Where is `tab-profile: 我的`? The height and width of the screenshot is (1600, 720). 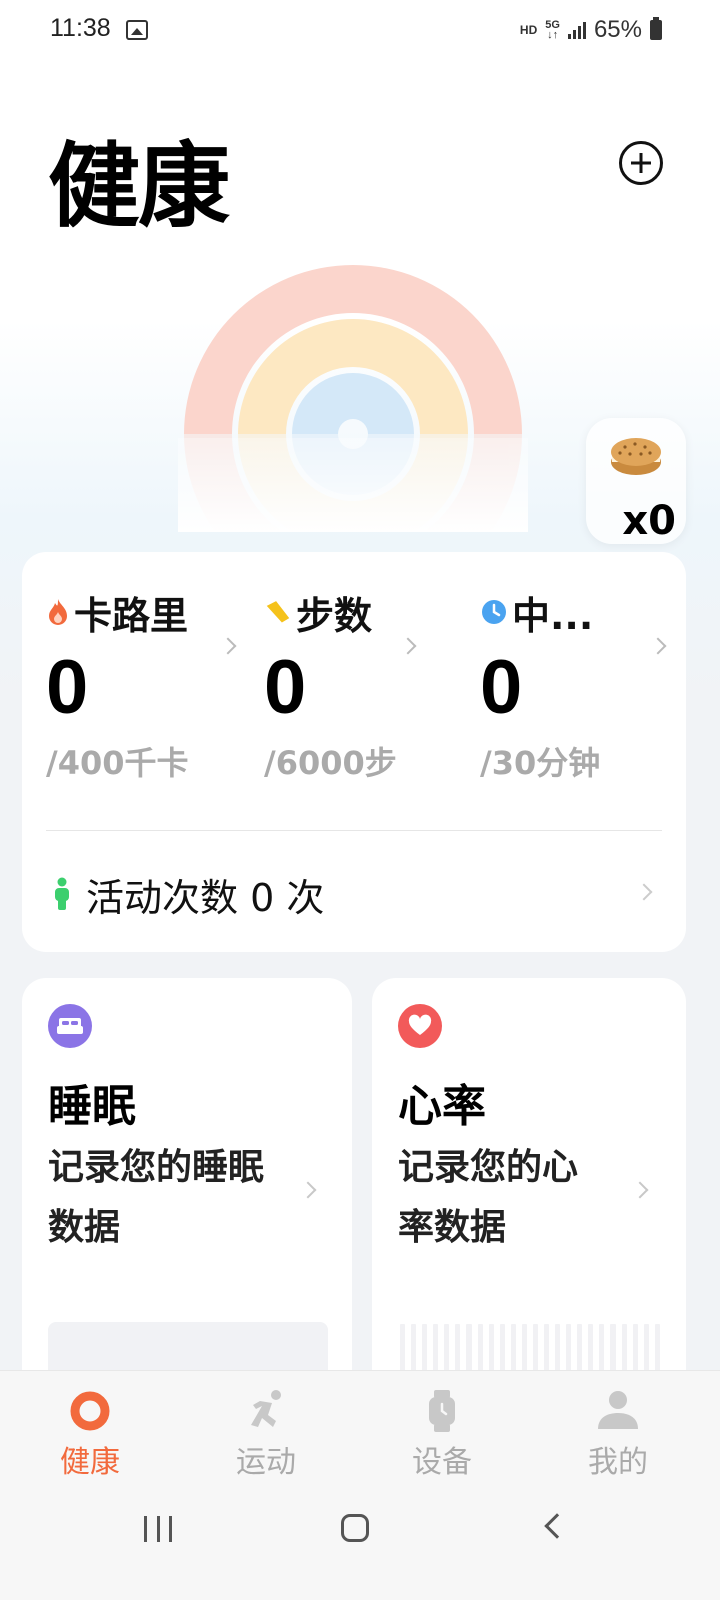 tab-profile: 我的 is located at coordinates (618, 1433).